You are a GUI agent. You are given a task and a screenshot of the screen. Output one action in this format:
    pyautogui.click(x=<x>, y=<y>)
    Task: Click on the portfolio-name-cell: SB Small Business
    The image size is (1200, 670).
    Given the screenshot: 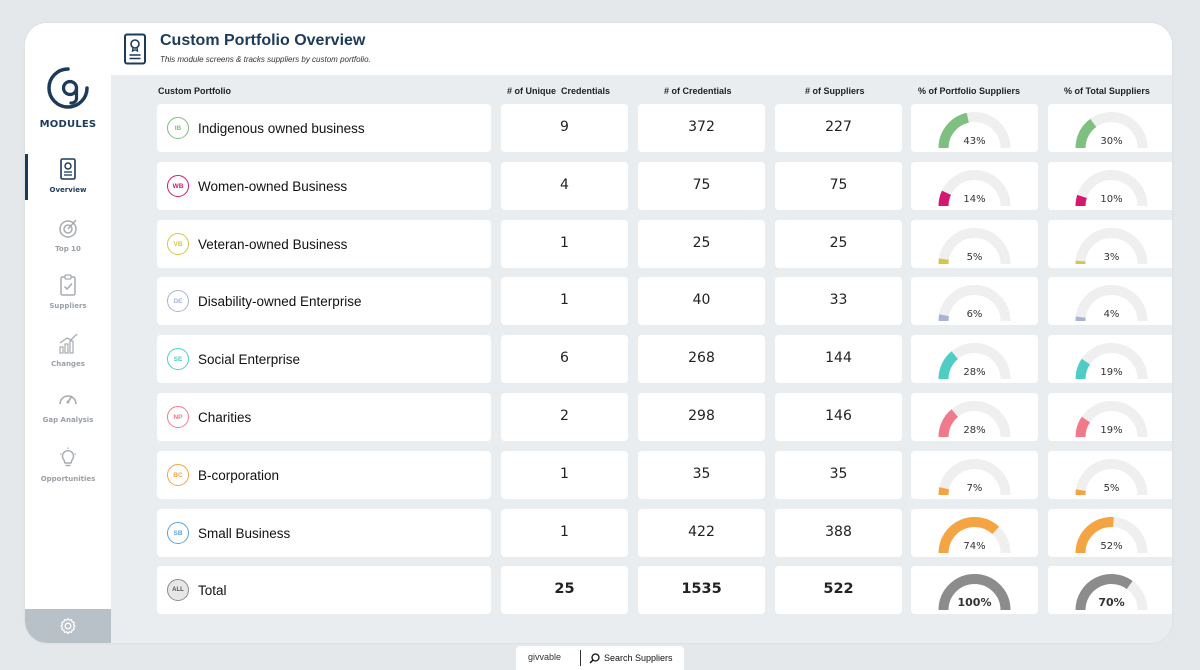 What is the action you would take?
    pyautogui.click(x=324, y=533)
    